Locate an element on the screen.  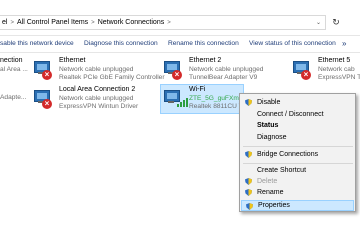
connection-name: Ethernet is located at coordinates (72, 60).